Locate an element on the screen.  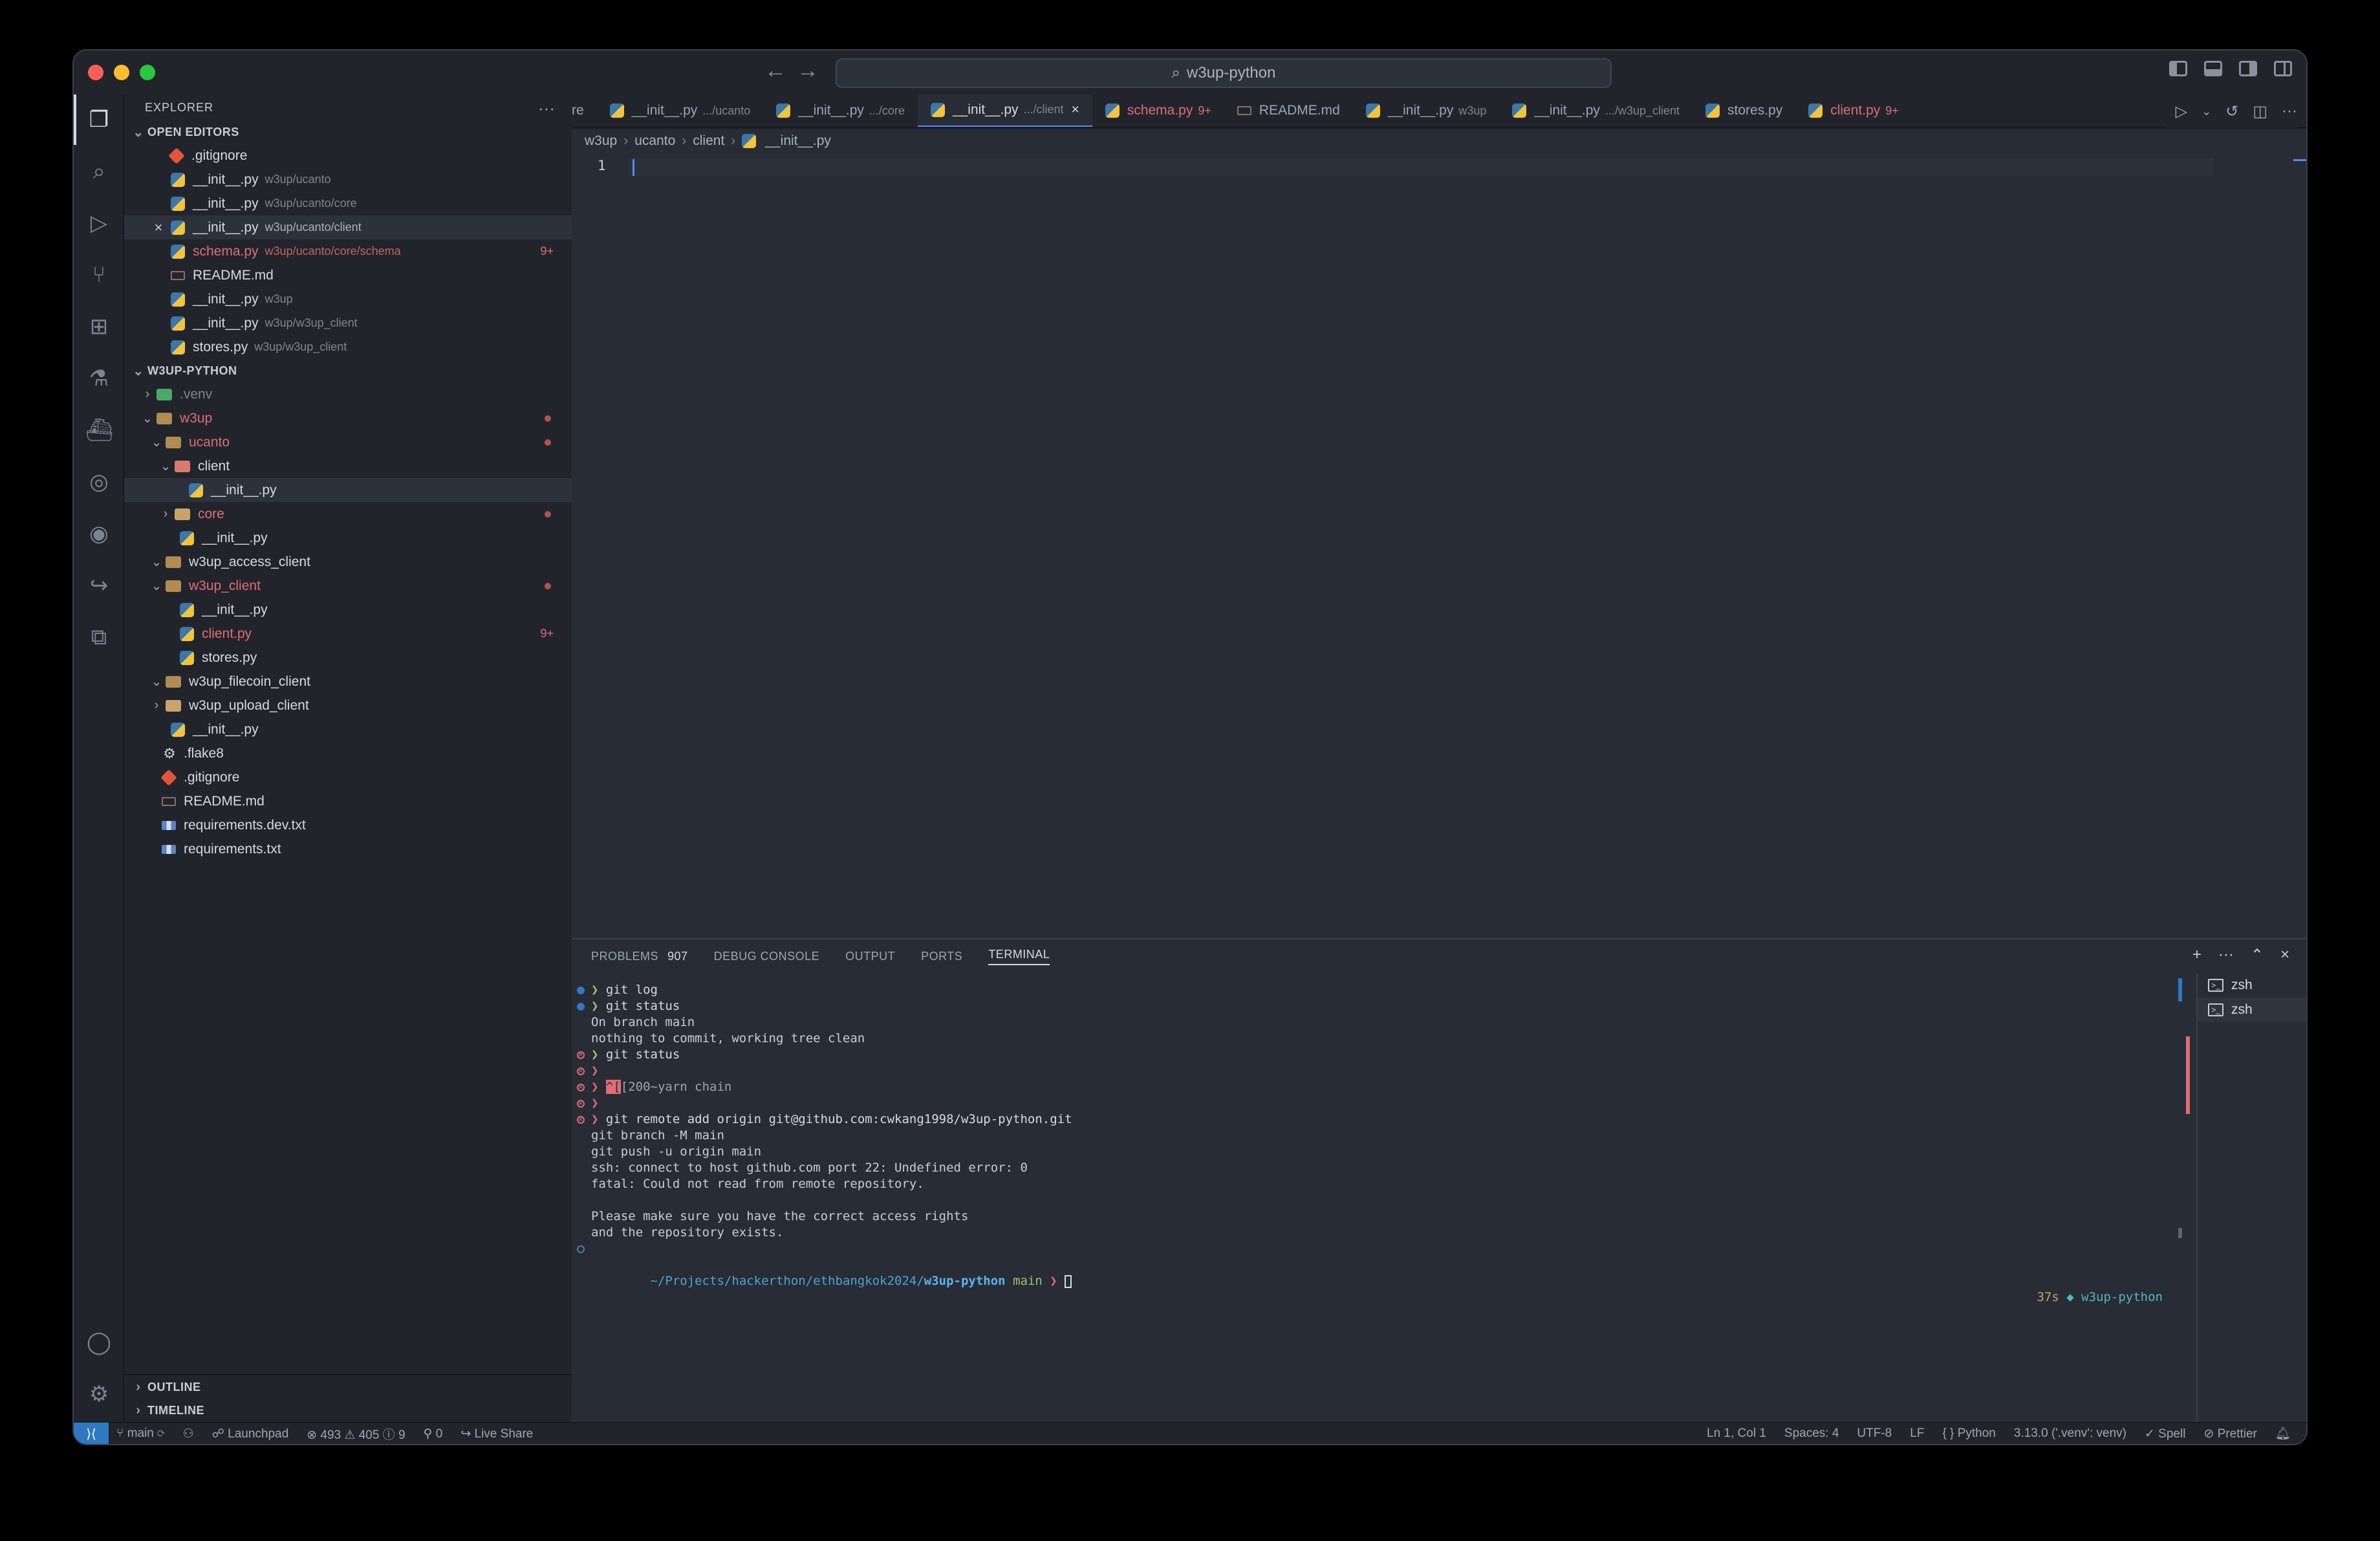
terminal-instance: >_ zsh is located at coordinates (2252, 985).